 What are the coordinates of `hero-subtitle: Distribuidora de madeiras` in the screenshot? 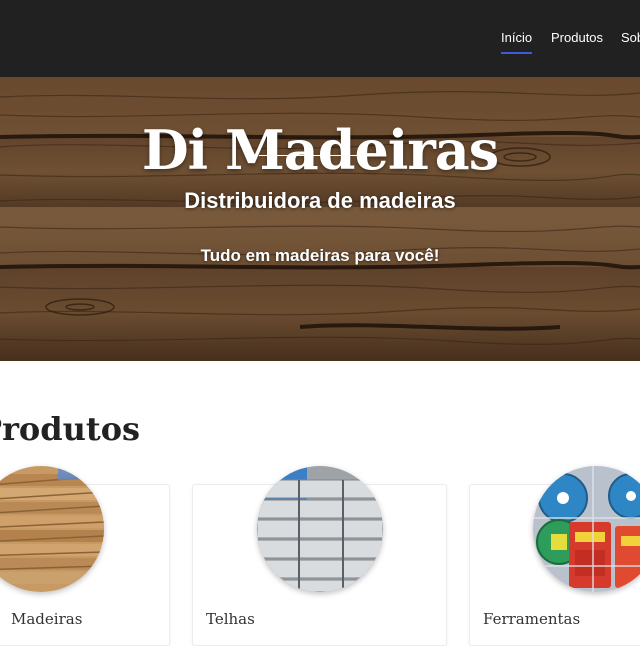 It's located at (320, 201).